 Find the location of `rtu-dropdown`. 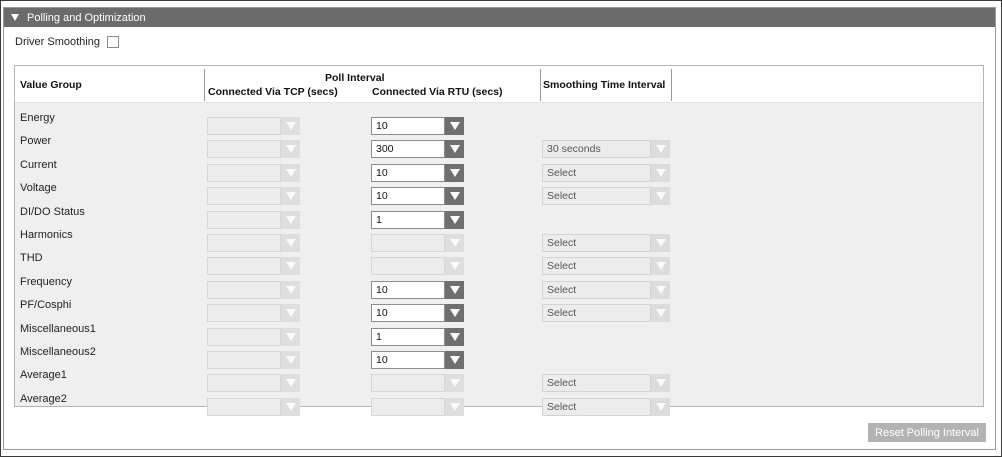

rtu-dropdown is located at coordinates (417, 266).